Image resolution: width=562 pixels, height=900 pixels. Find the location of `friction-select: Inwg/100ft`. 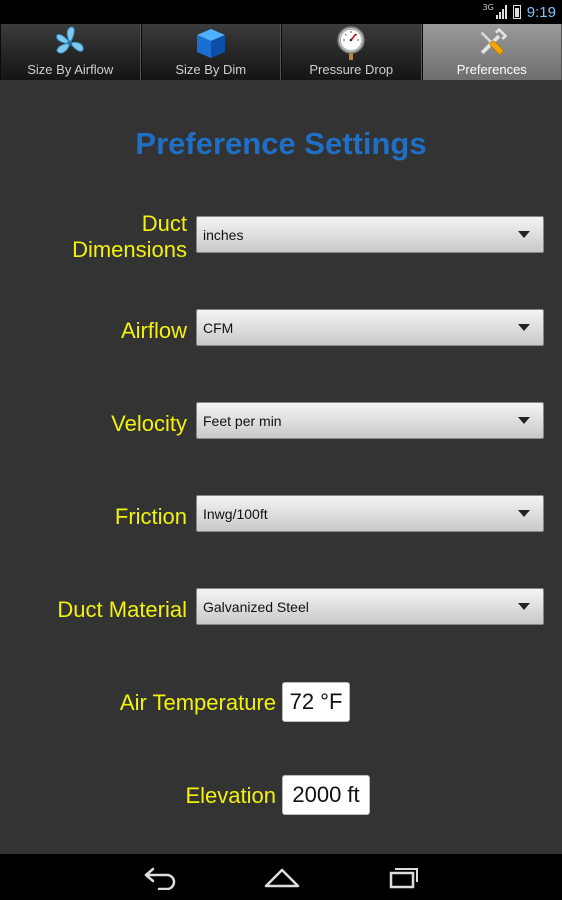

friction-select: Inwg/100ft is located at coordinates (370, 513).